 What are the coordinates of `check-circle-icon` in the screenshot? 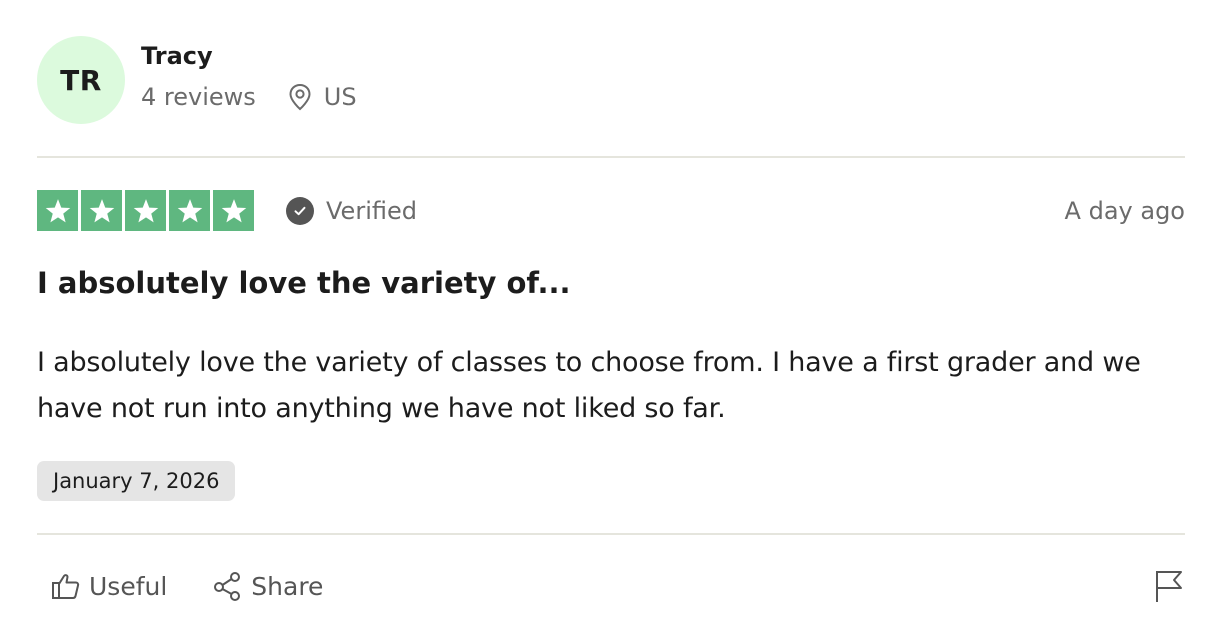 It's located at (300, 210).